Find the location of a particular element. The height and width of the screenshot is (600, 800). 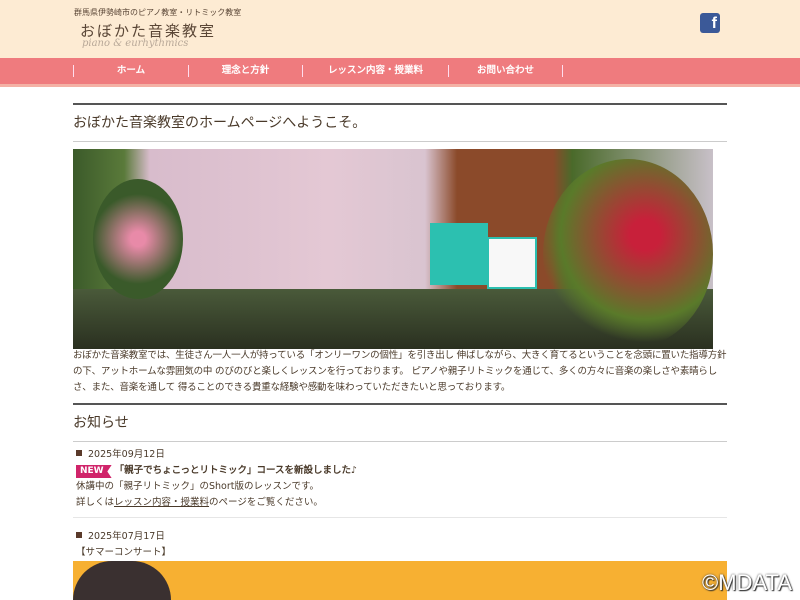

photo-sign-rhythmic is located at coordinates (512, 263).